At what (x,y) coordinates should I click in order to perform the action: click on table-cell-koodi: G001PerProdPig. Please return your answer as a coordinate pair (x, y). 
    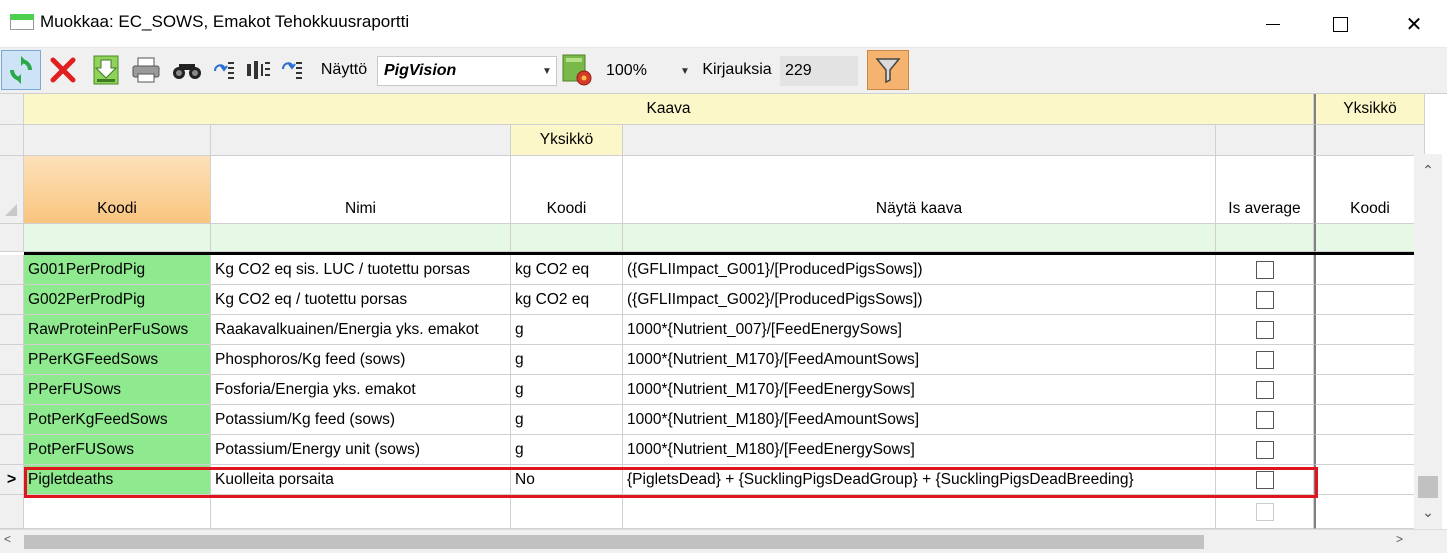
    Looking at the image, I should click on (117, 270).